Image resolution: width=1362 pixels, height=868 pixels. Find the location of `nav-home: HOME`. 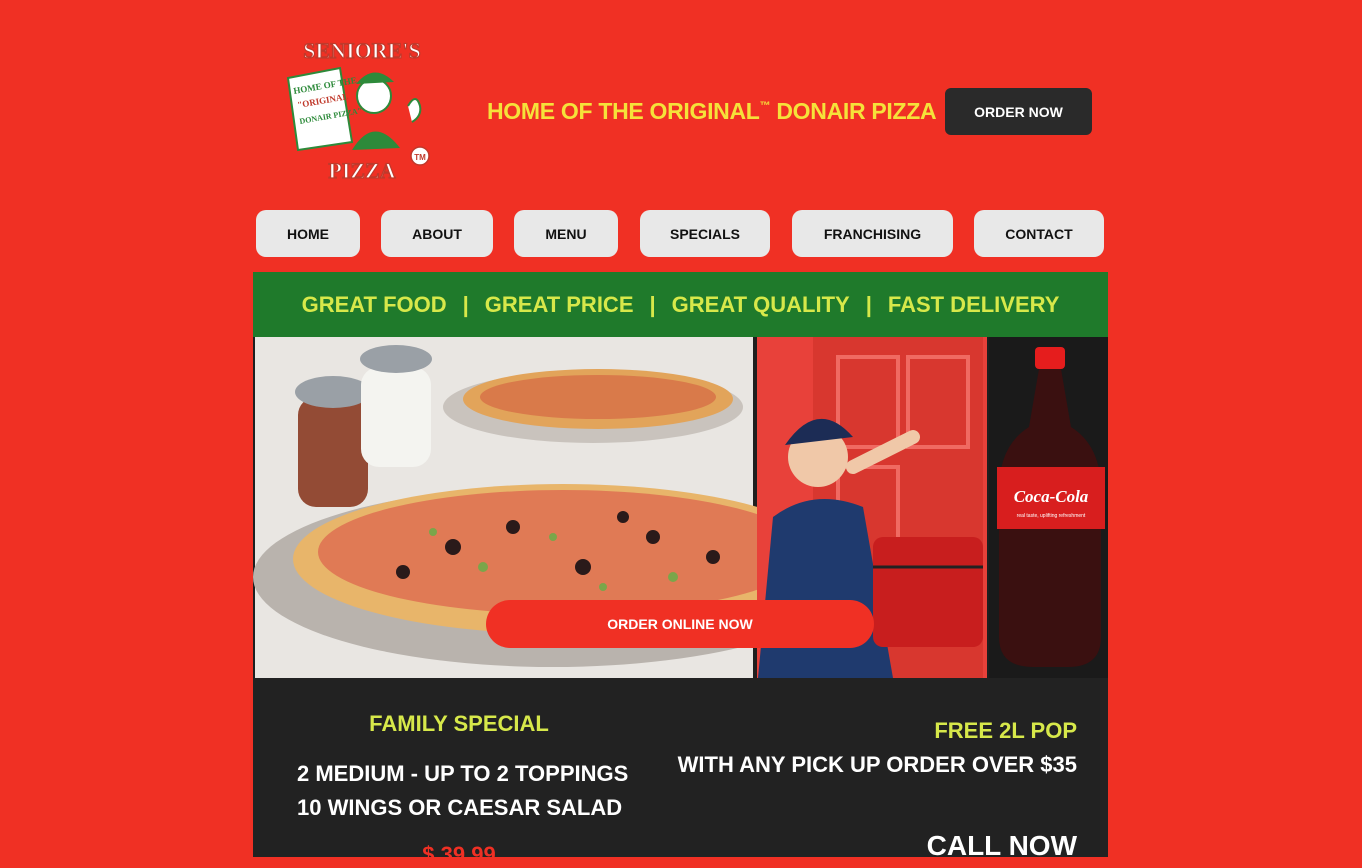

nav-home: HOME is located at coordinates (308, 233).